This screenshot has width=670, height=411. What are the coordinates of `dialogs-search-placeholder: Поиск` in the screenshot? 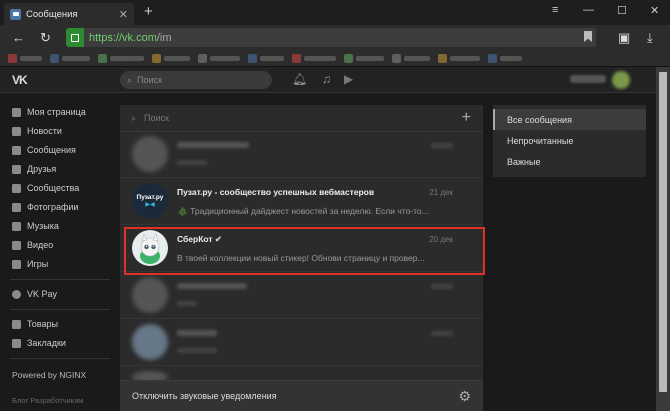 It's located at (156, 118).